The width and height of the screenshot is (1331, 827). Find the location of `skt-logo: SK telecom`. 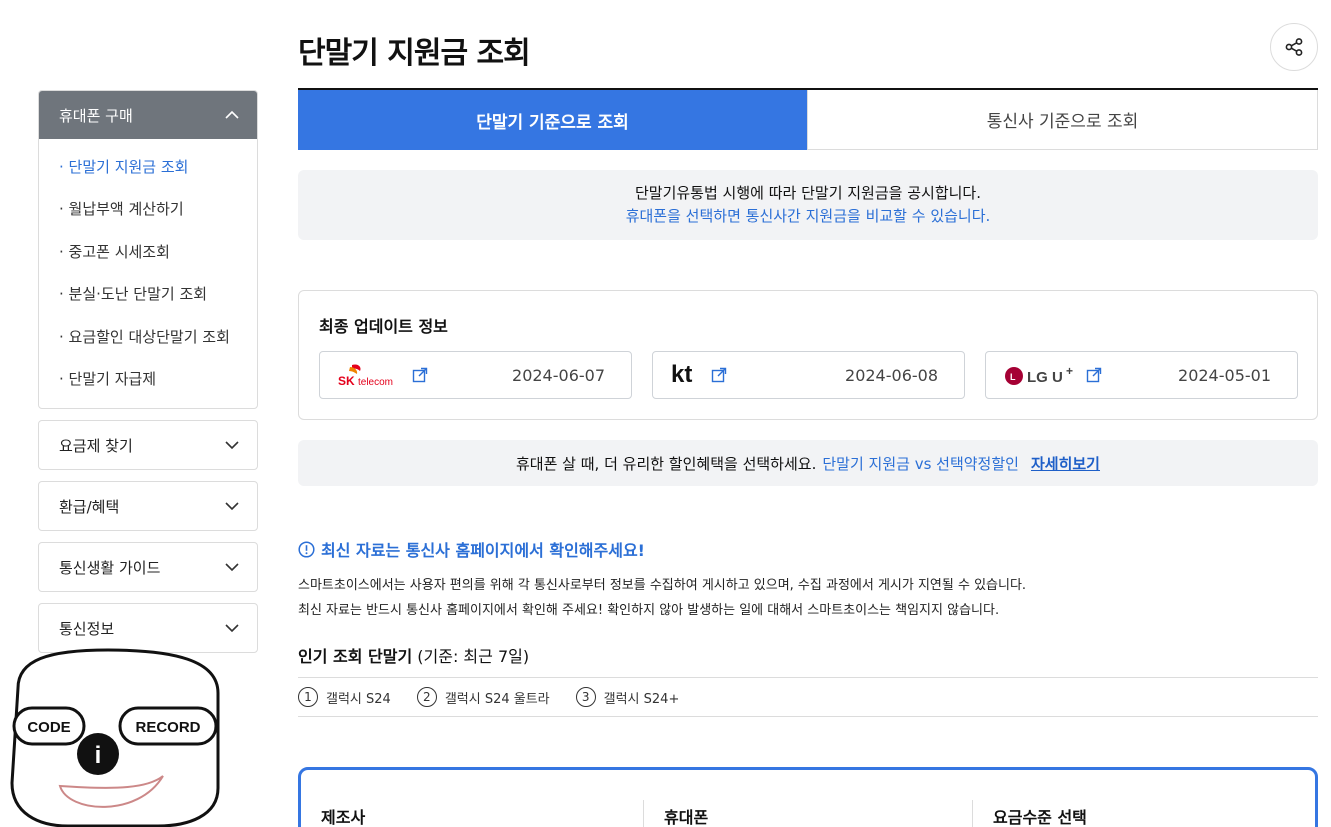

skt-logo: SK telecom is located at coordinates (383, 375).